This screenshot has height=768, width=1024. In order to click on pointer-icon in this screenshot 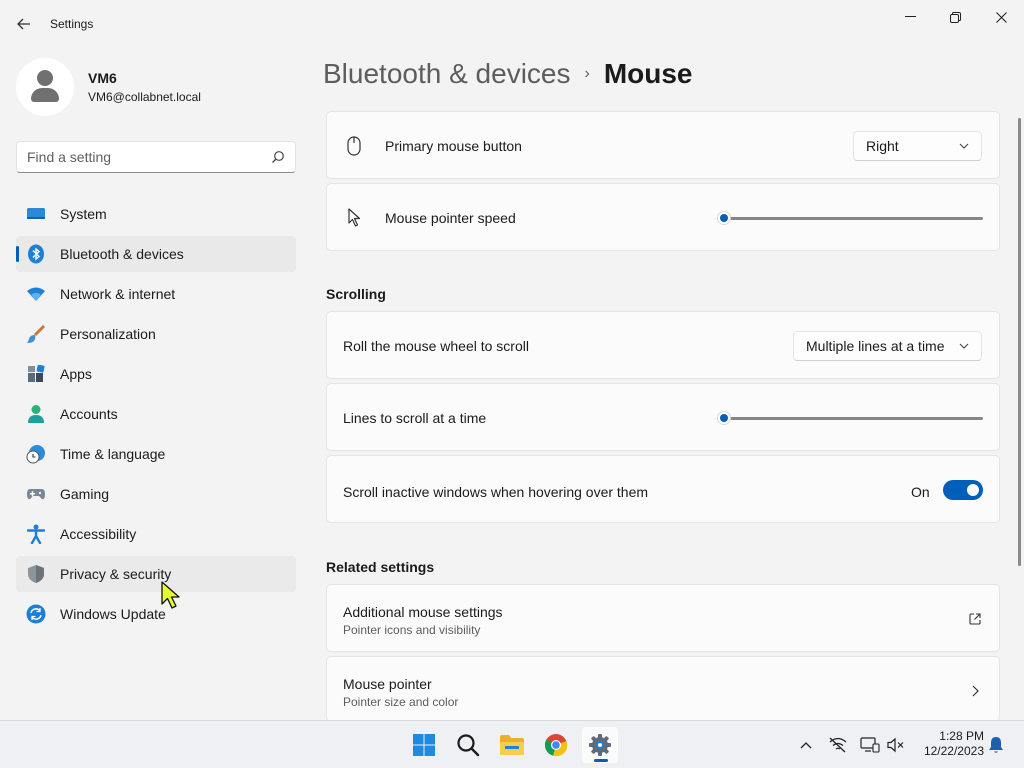, I will do `click(354, 217)`.